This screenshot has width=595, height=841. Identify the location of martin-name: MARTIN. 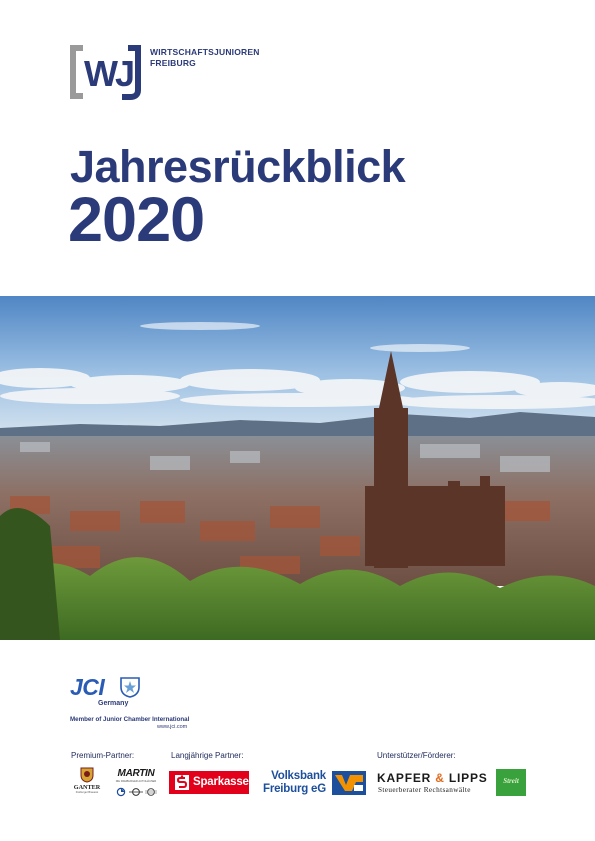
(136, 773).